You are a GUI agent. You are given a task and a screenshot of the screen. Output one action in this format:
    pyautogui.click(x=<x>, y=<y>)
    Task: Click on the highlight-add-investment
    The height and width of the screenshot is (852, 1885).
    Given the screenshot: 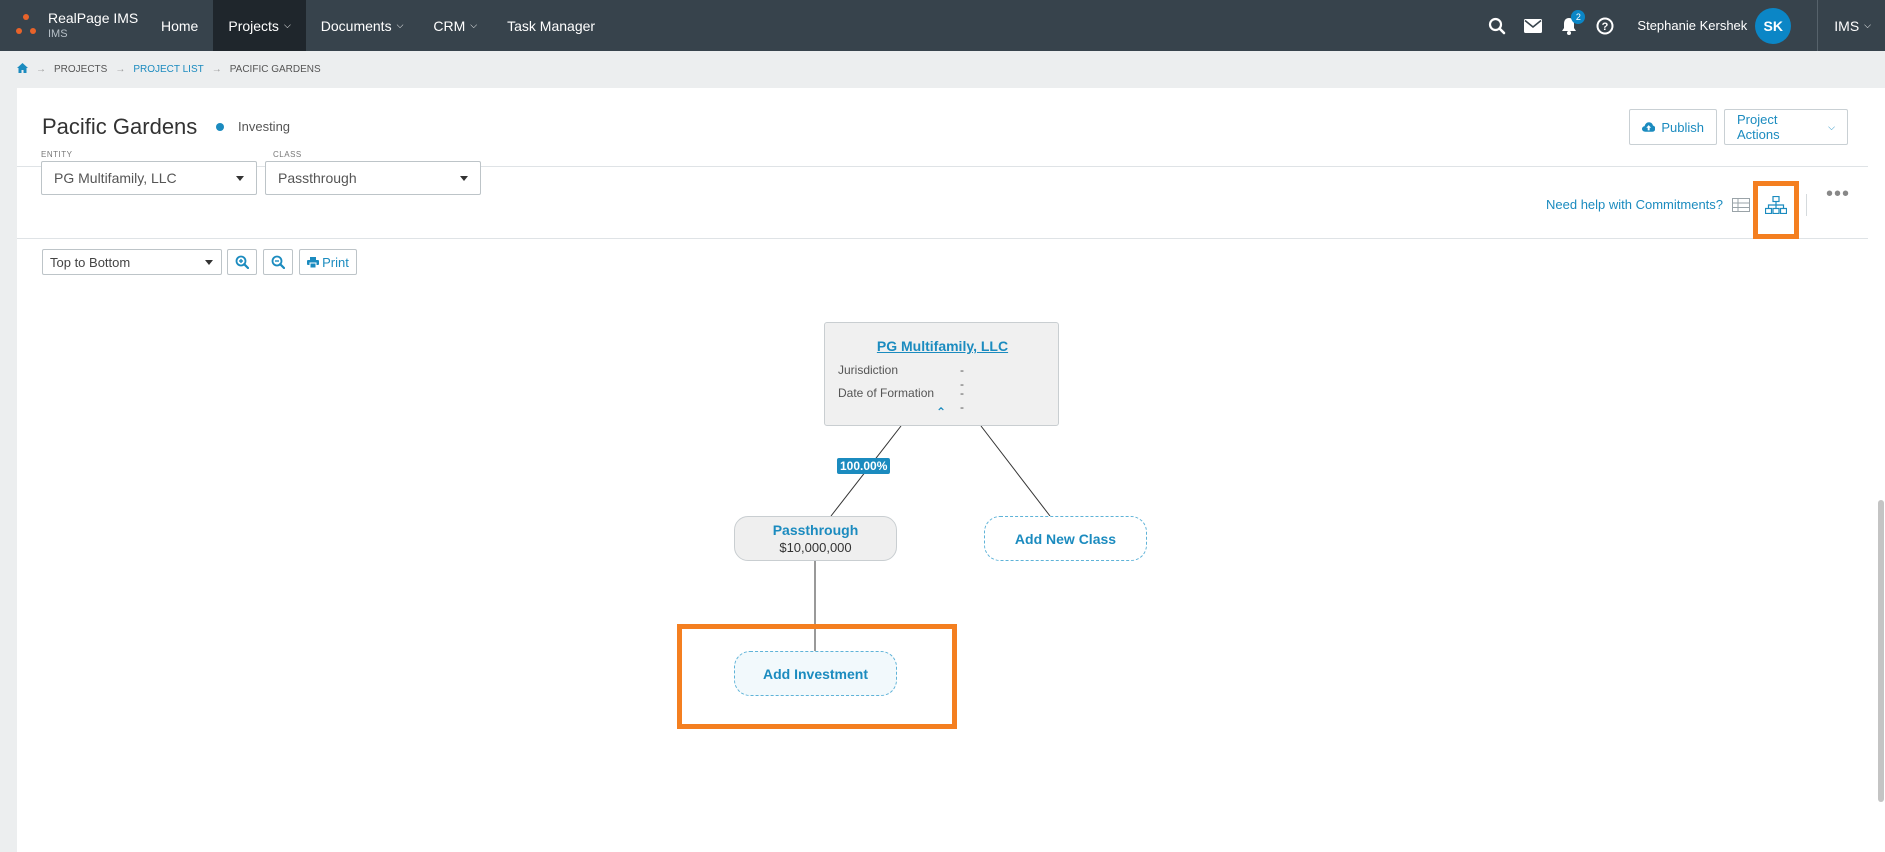 What is the action you would take?
    pyautogui.click(x=817, y=676)
    